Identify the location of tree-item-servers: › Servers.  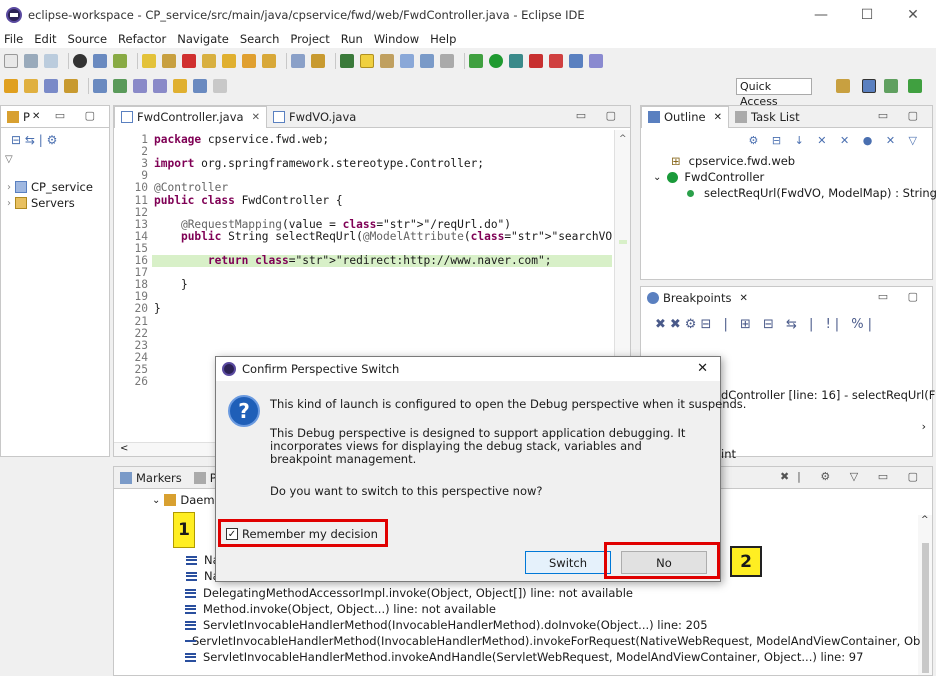
(41, 203).